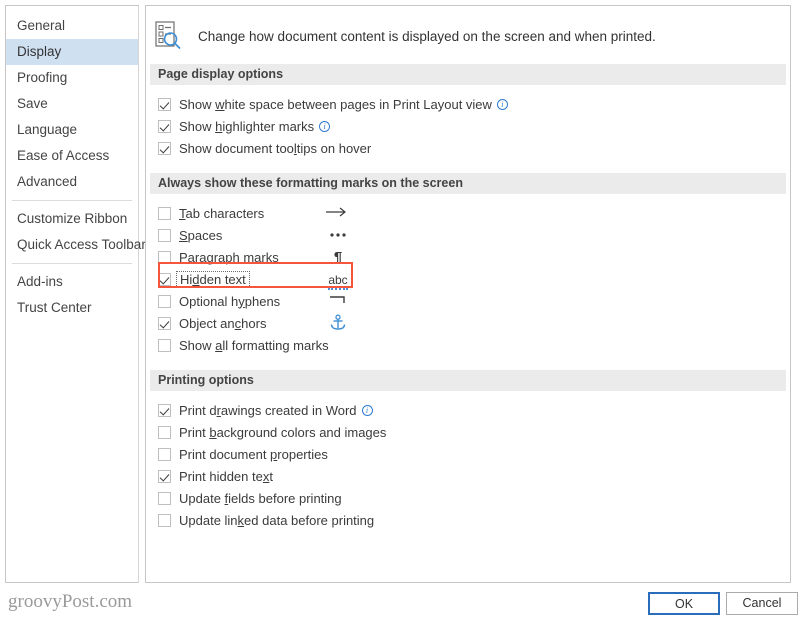 This screenshot has height=624, width=800. I want to click on option-label: Show document tooltips on hover, so click(275, 148).